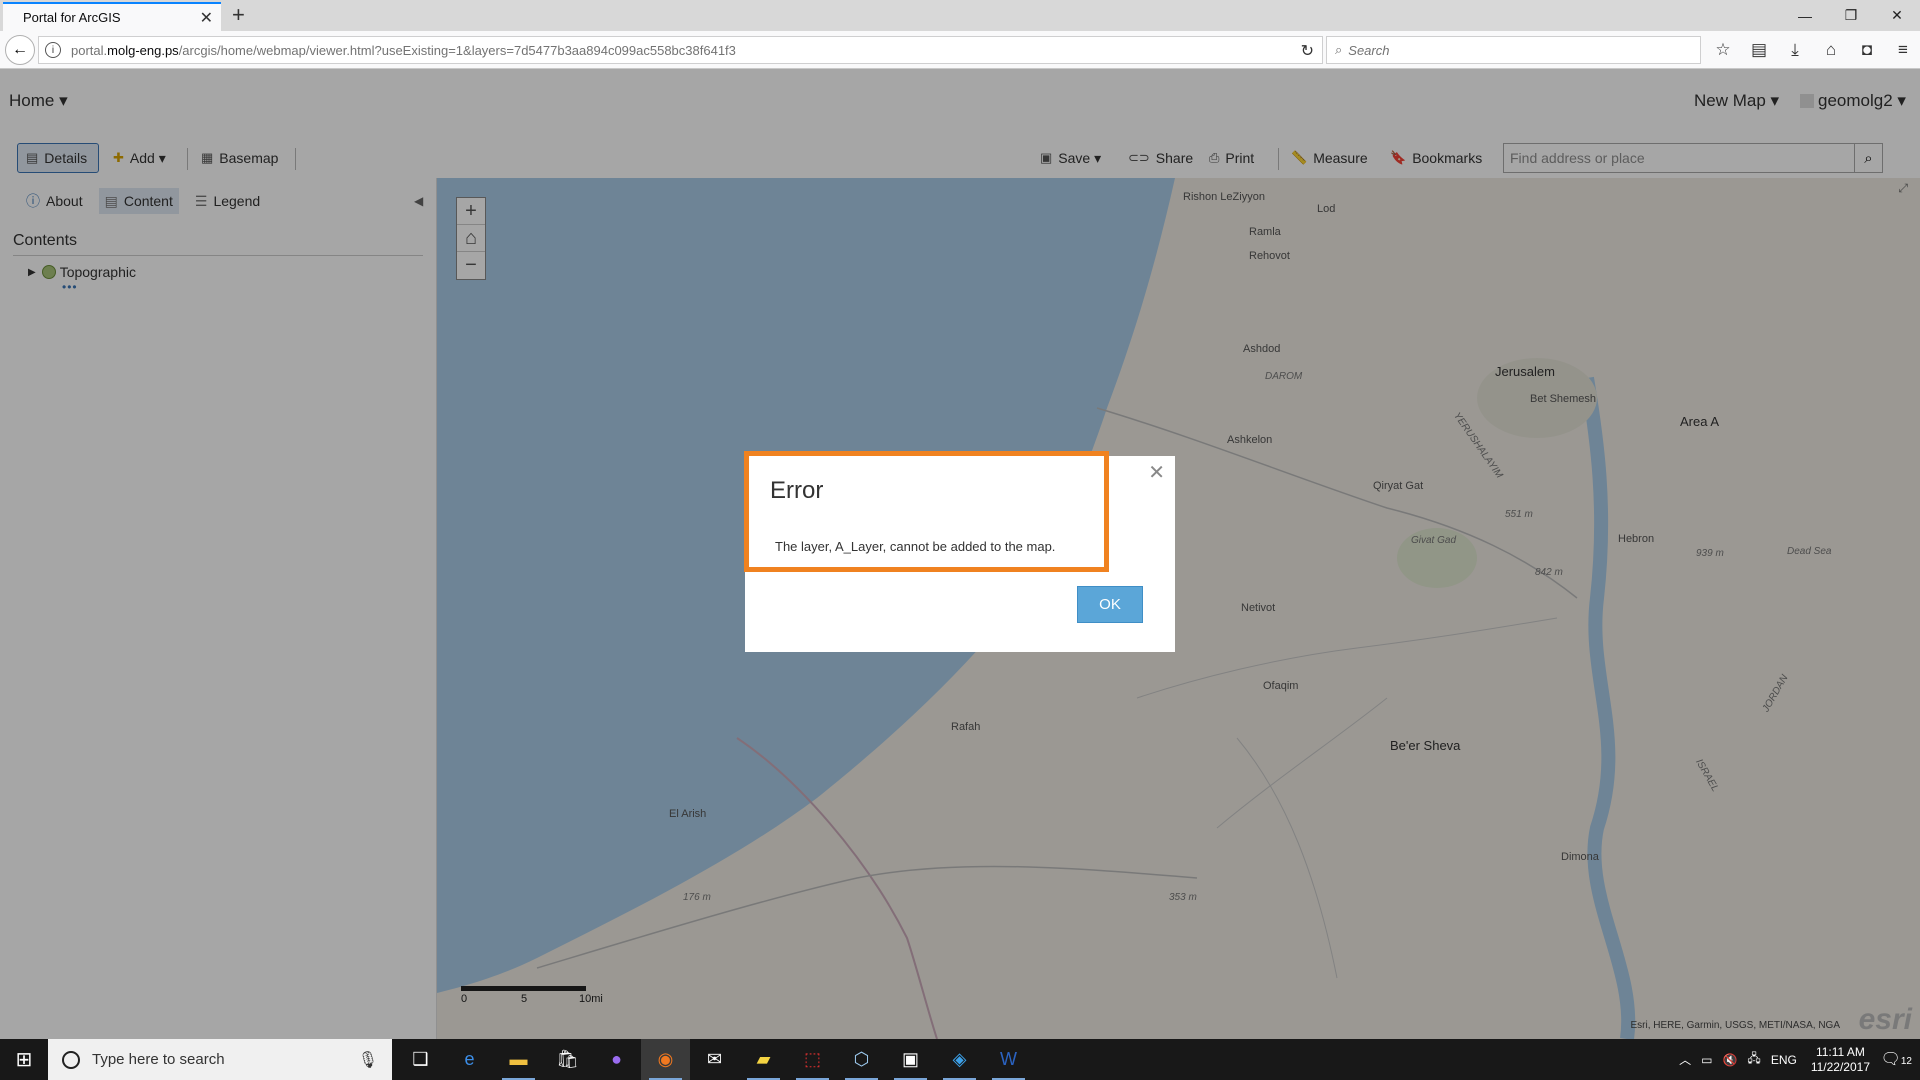 Image resolution: width=1920 pixels, height=1080 pixels. I want to click on clock: 11:11 AM 11/22/2017, so click(1840, 1060).